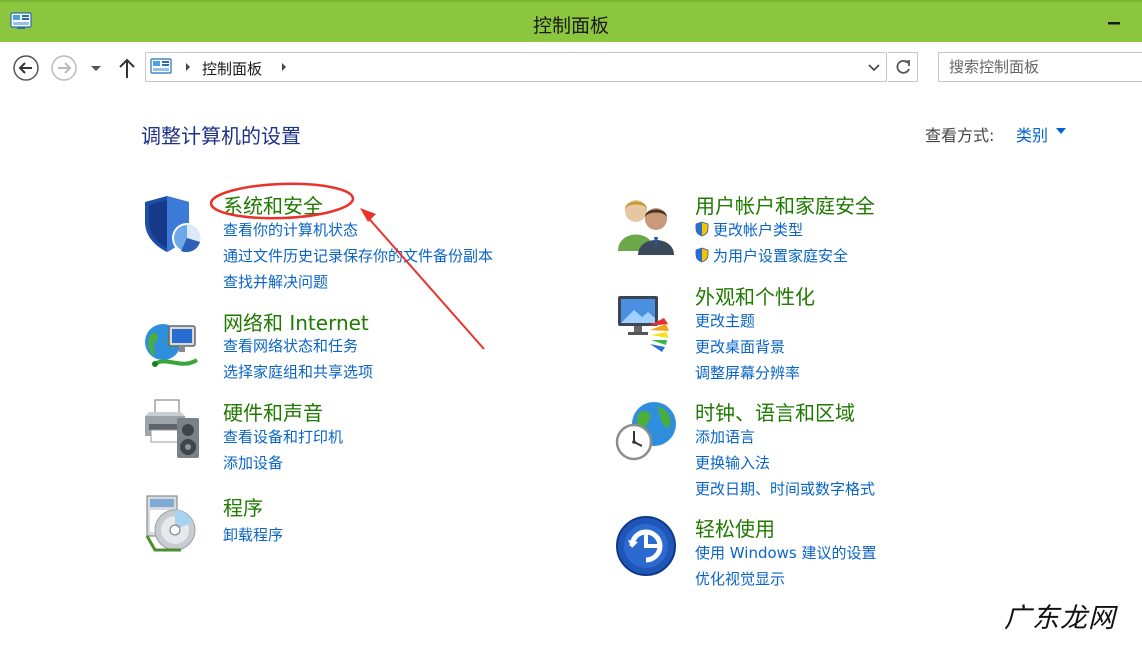 This screenshot has width=1142, height=645. What do you see at coordinates (243, 506) in the screenshot?
I see `category-programs: 程序` at bounding box center [243, 506].